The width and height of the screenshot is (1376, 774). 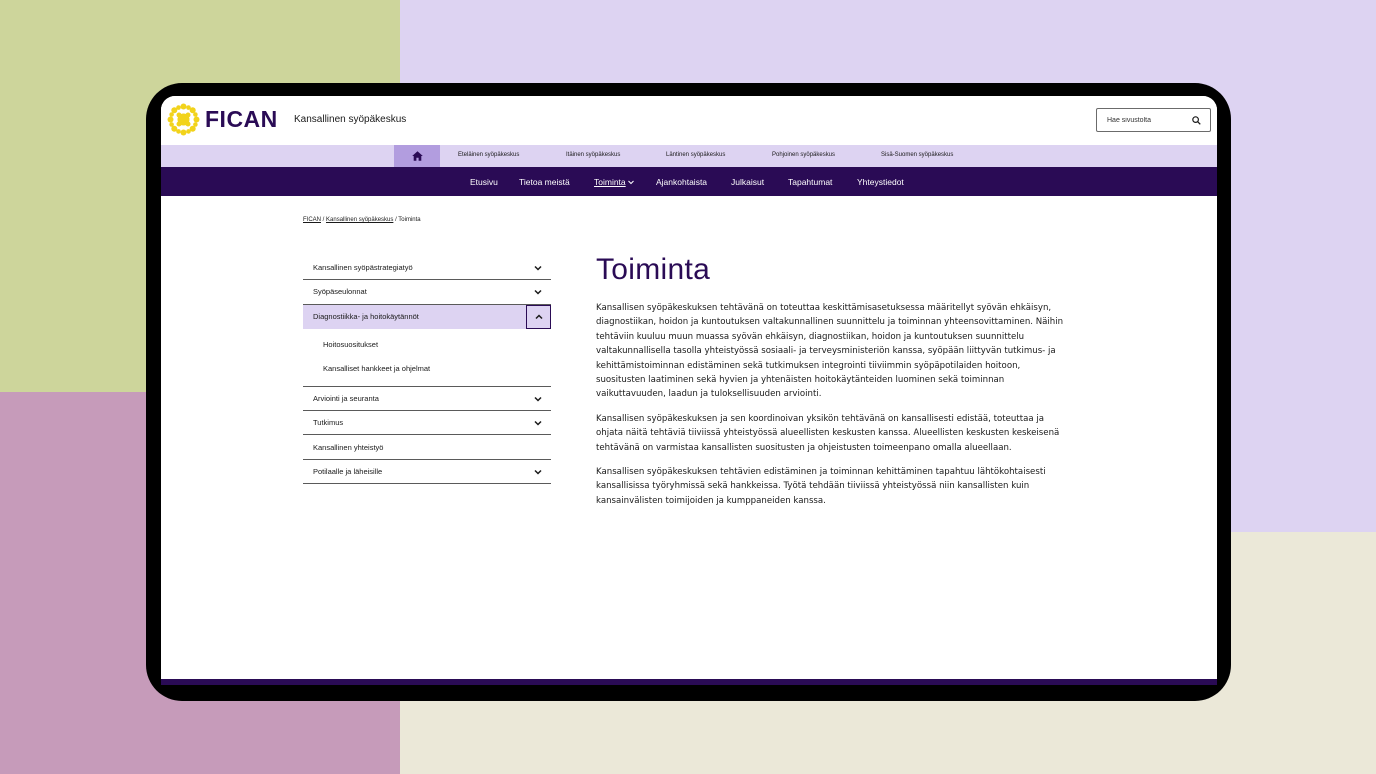 What do you see at coordinates (488, 155) in the screenshot?
I see `region-link-etelainen: Eteläinen syöpäkeskus` at bounding box center [488, 155].